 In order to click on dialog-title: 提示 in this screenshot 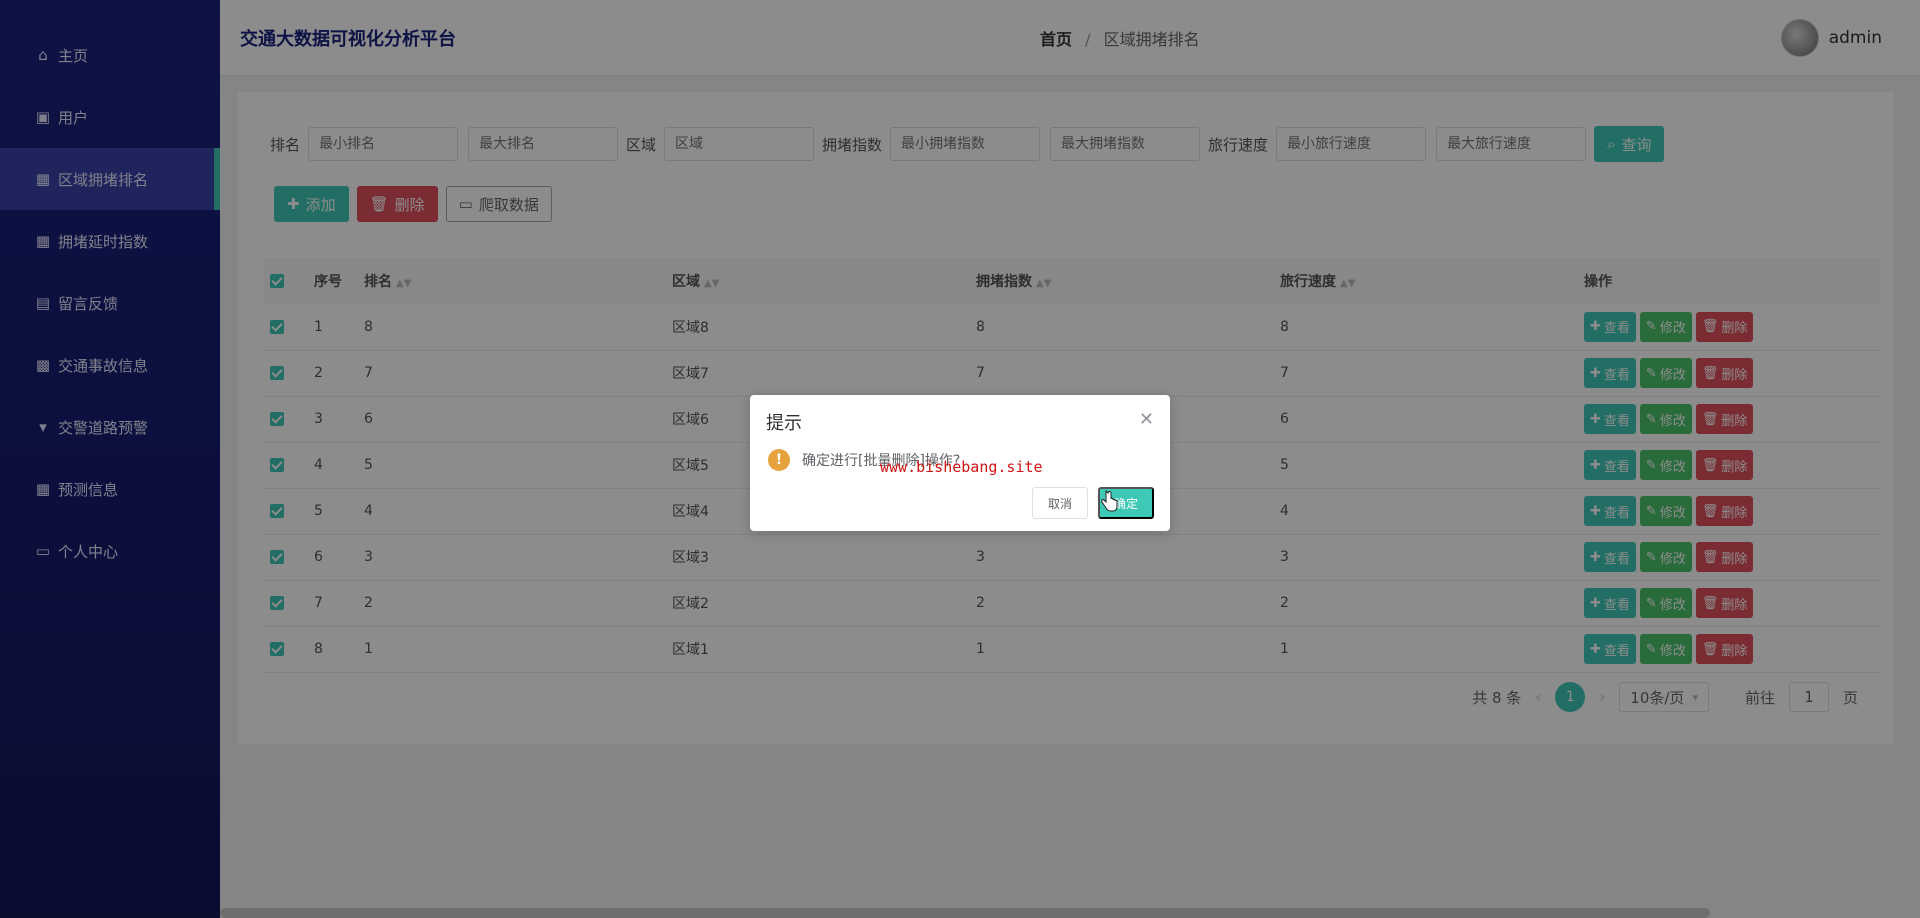, I will do `click(784, 423)`.